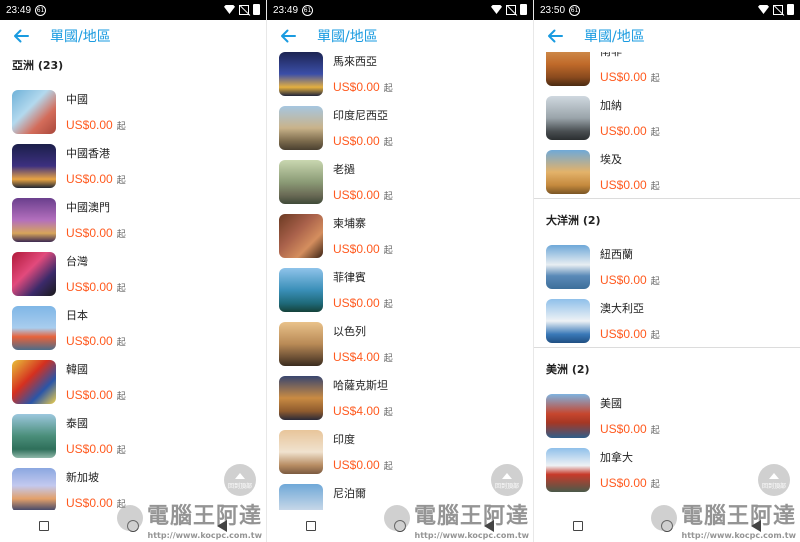 This screenshot has height=542, width=800. Describe the element at coordinates (630, 320) in the screenshot. I see `item-info: 澳大利亞 US$0.00 起` at that location.